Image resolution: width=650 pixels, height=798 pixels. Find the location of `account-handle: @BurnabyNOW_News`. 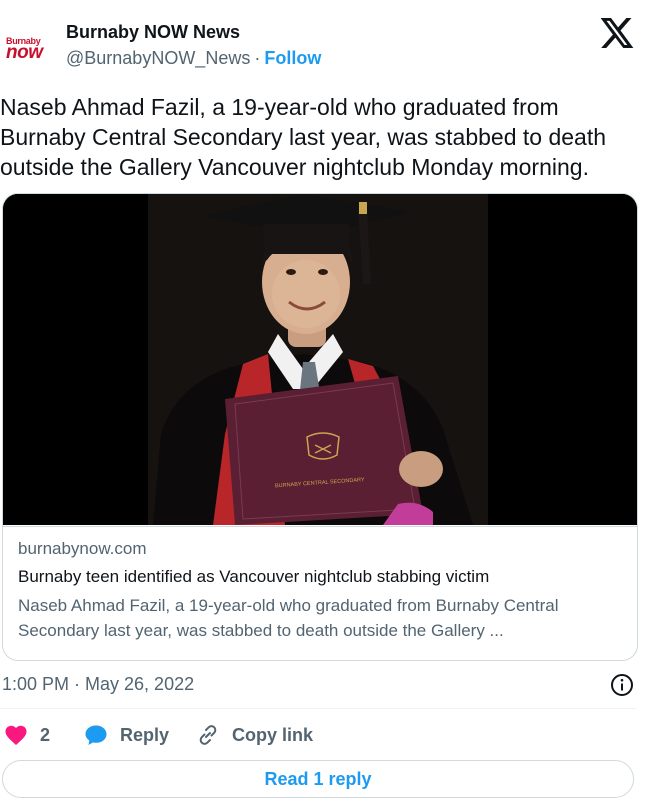

account-handle: @BurnabyNOW_News is located at coordinates (158, 58).